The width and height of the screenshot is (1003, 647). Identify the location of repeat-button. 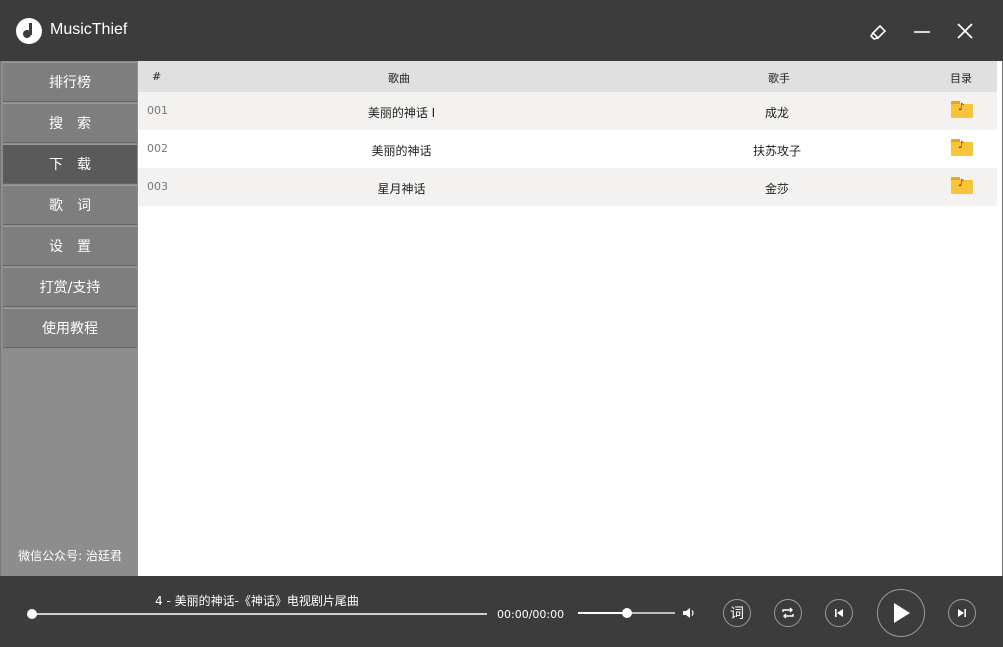
(788, 613).